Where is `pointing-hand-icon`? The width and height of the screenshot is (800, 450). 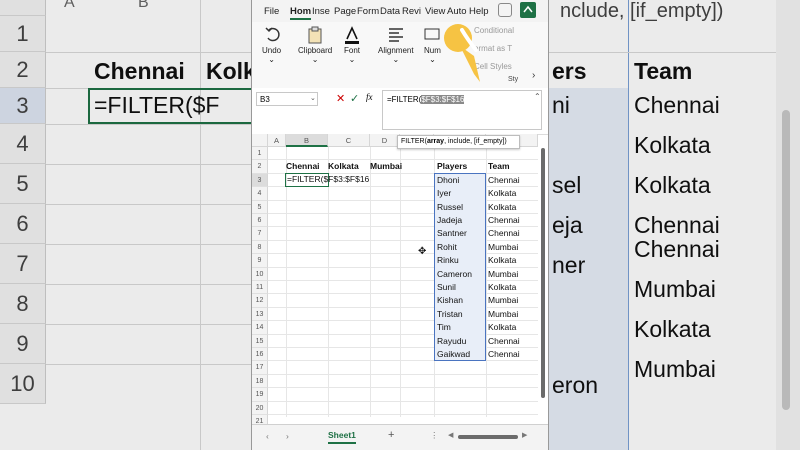
pointing-hand-icon is located at coordinates (470, 57).